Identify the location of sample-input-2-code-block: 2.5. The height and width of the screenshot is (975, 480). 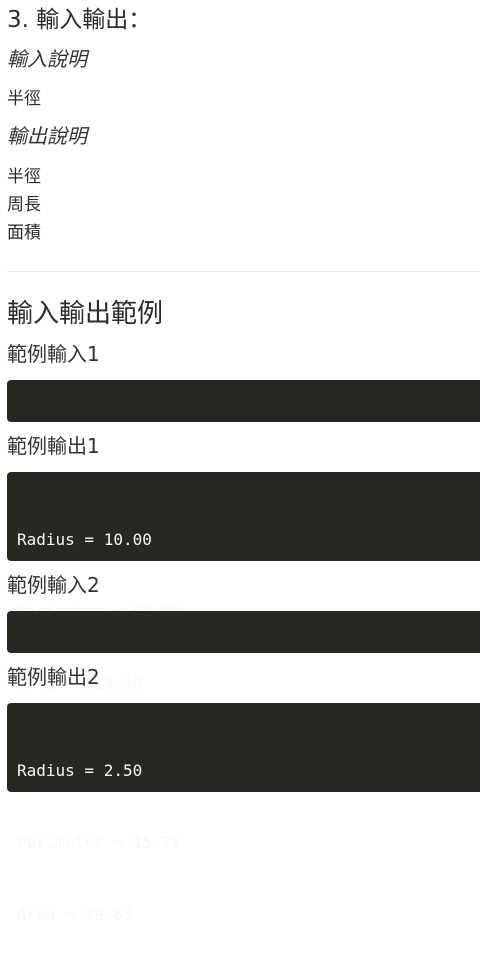
(243, 649).